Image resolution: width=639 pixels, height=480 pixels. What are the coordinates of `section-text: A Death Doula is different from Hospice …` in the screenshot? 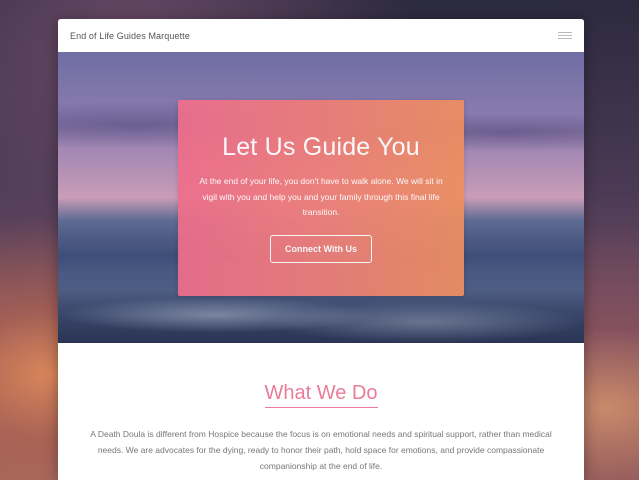 It's located at (321, 450).